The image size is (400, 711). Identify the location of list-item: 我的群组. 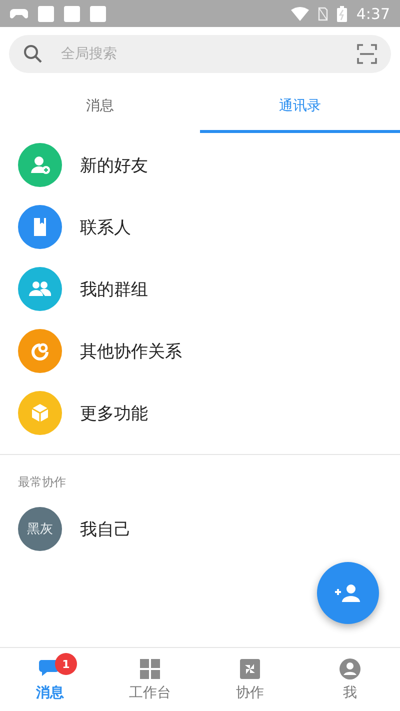
(200, 289).